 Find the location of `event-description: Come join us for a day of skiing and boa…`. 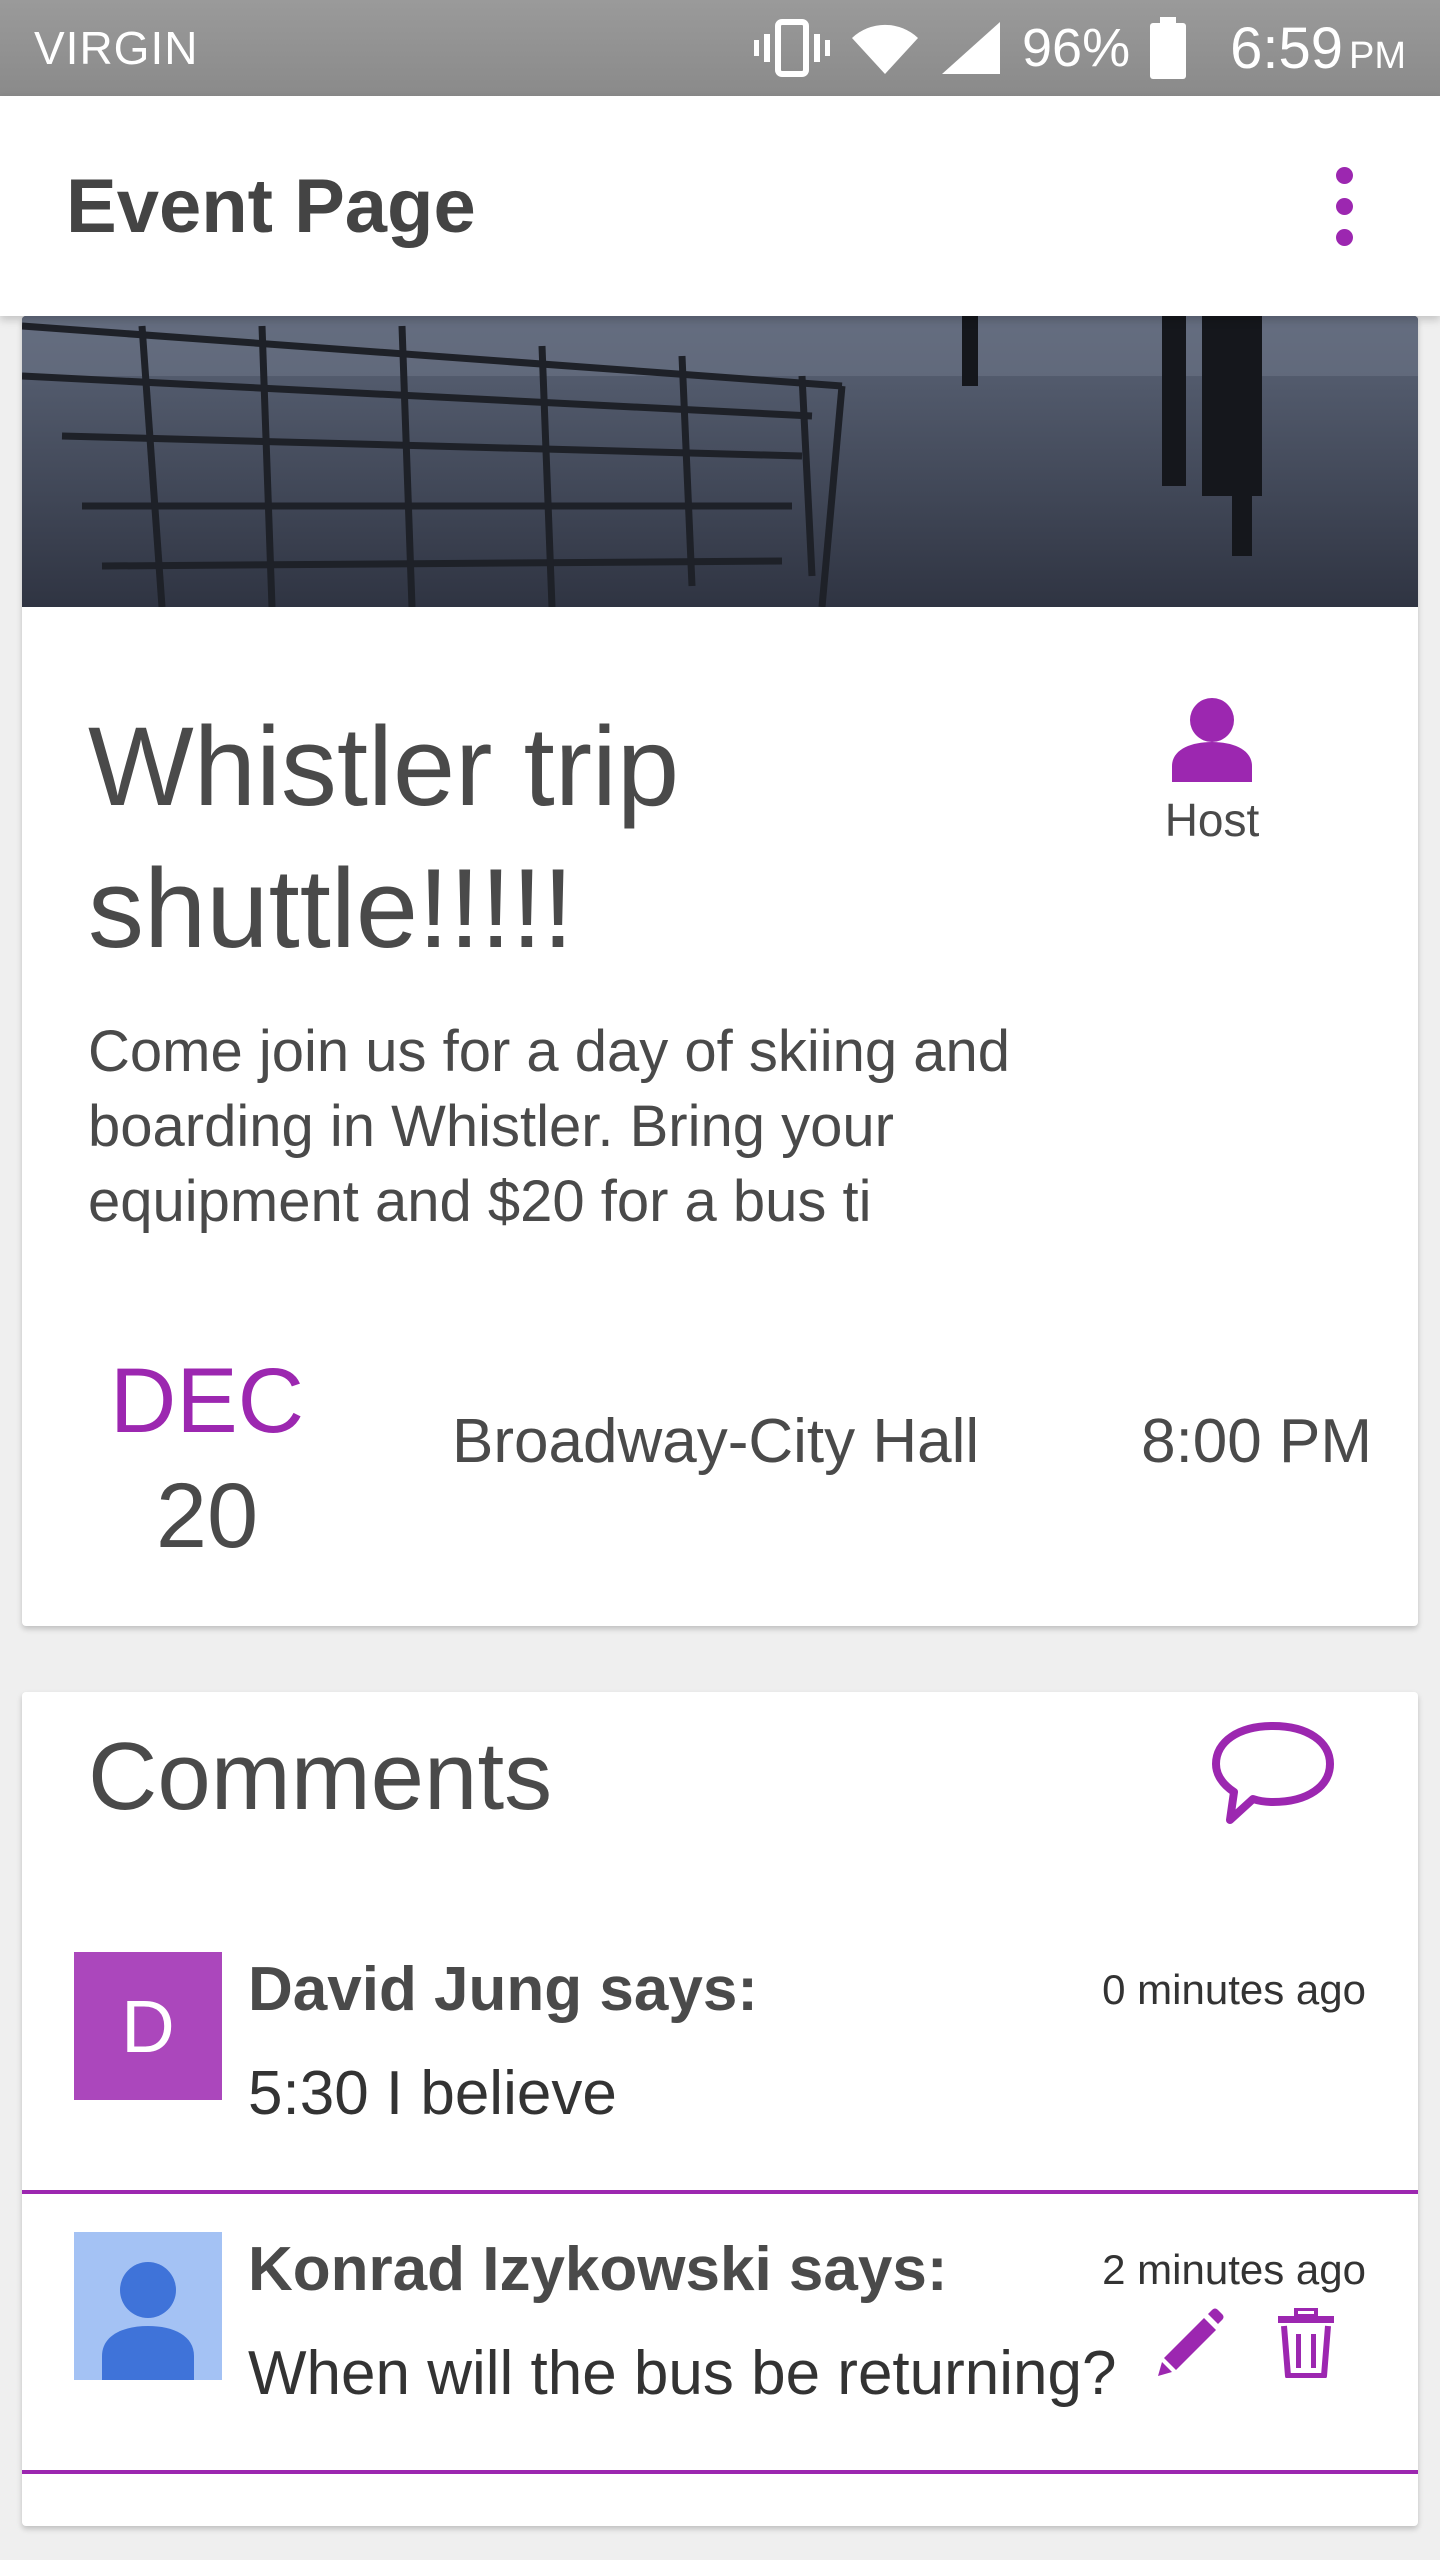

event-description: Come join us for a day of skiing and boa… is located at coordinates (549, 1126).